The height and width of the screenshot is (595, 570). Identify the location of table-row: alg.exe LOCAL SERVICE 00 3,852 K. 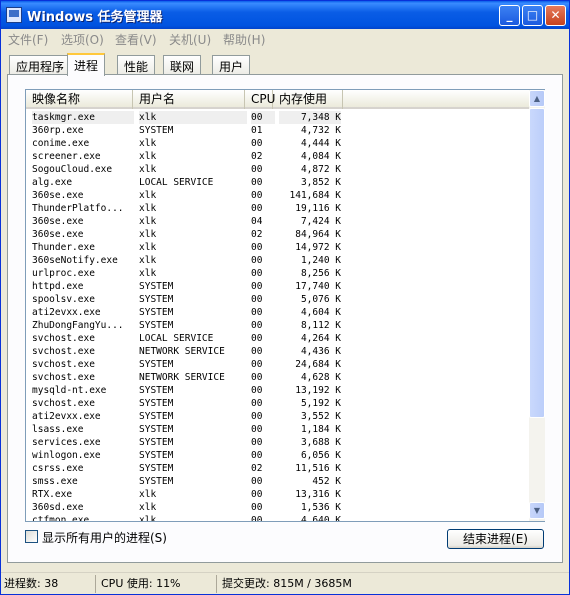
(277, 182).